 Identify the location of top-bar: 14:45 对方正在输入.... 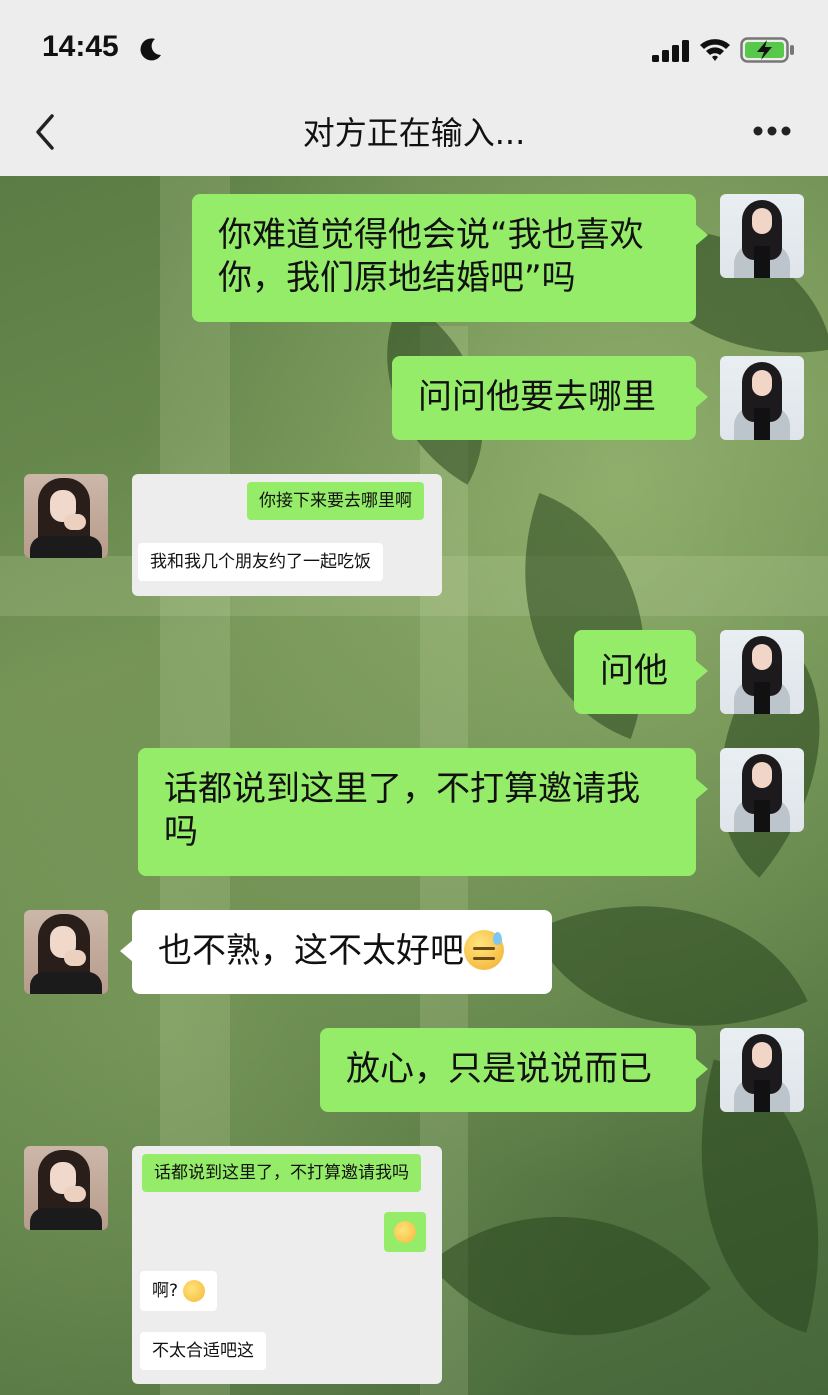
(414, 88).